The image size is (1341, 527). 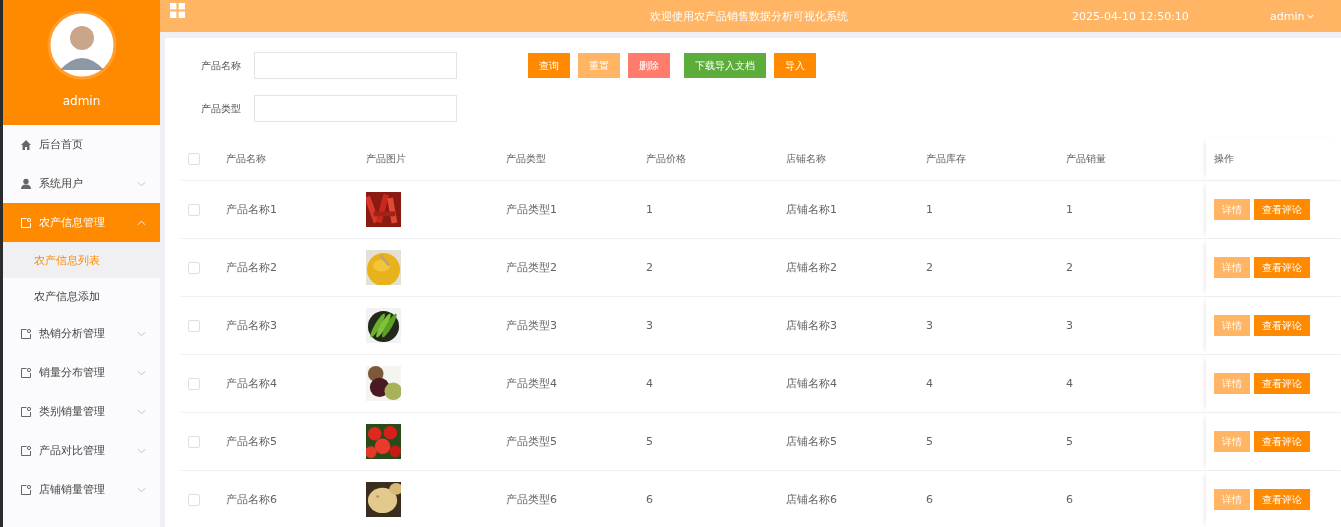 What do you see at coordinates (81, 411) in the screenshot?
I see `menu-item: 类别销量管理` at bounding box center [81, 411].